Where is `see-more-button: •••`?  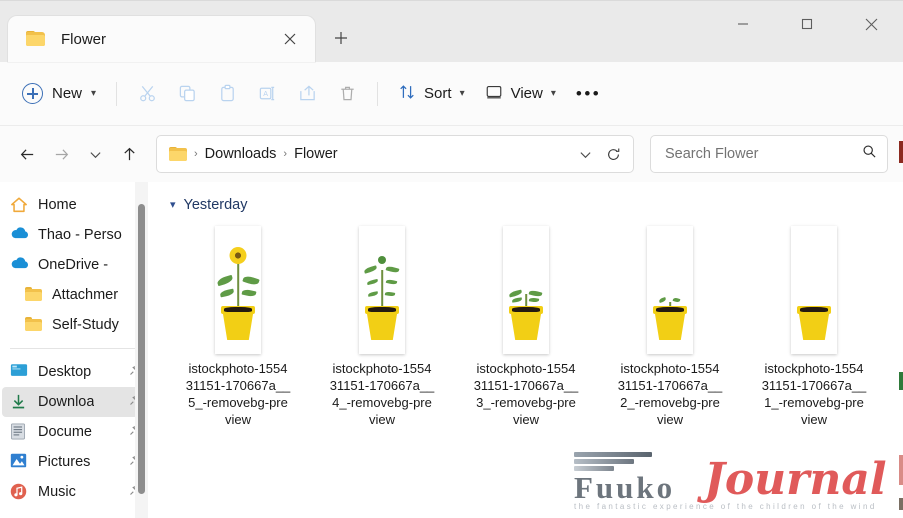 see-more-button: ••• is located at coordinates (588, 94).